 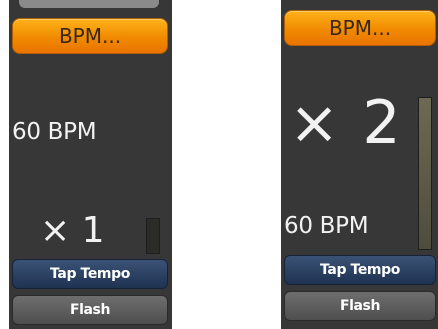 What do you see at coordinates (72, 230) in the screenshot?
I see `tempo-multiplier: × 1` at bounding box center [72, 230].